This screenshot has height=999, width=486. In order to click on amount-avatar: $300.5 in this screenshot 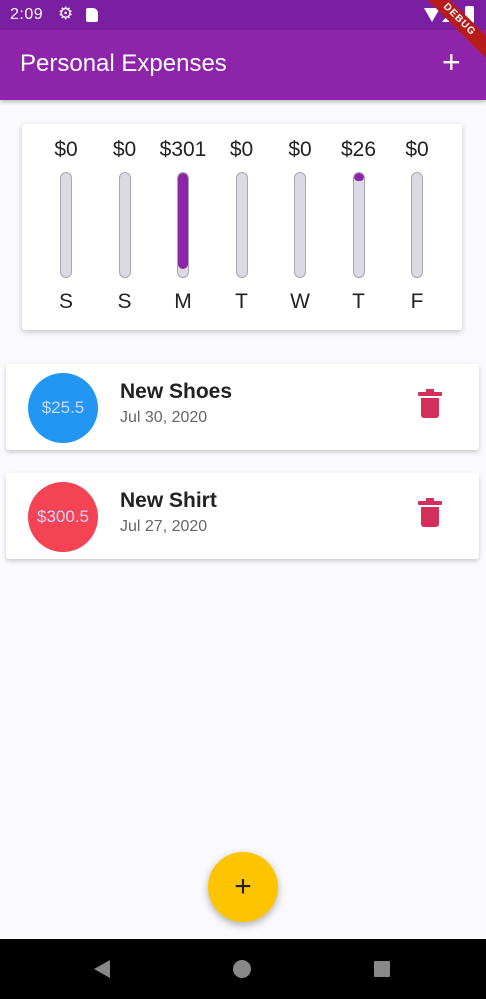, I will do `click(63, 517)`.